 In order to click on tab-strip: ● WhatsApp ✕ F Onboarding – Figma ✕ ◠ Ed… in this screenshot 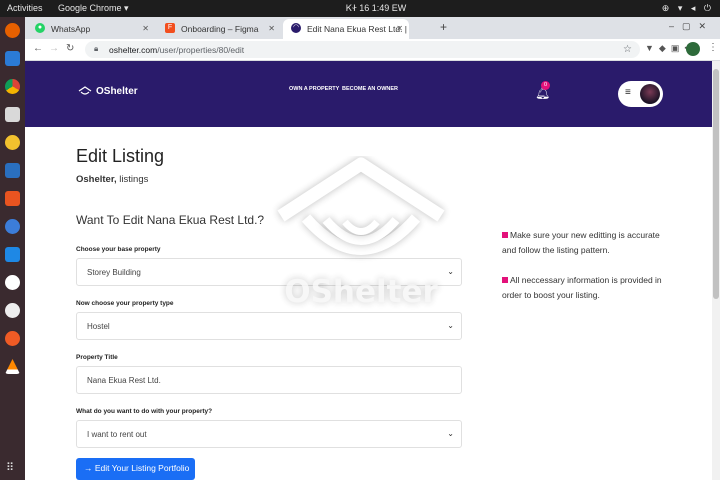, I will do `click(372, 28)`.